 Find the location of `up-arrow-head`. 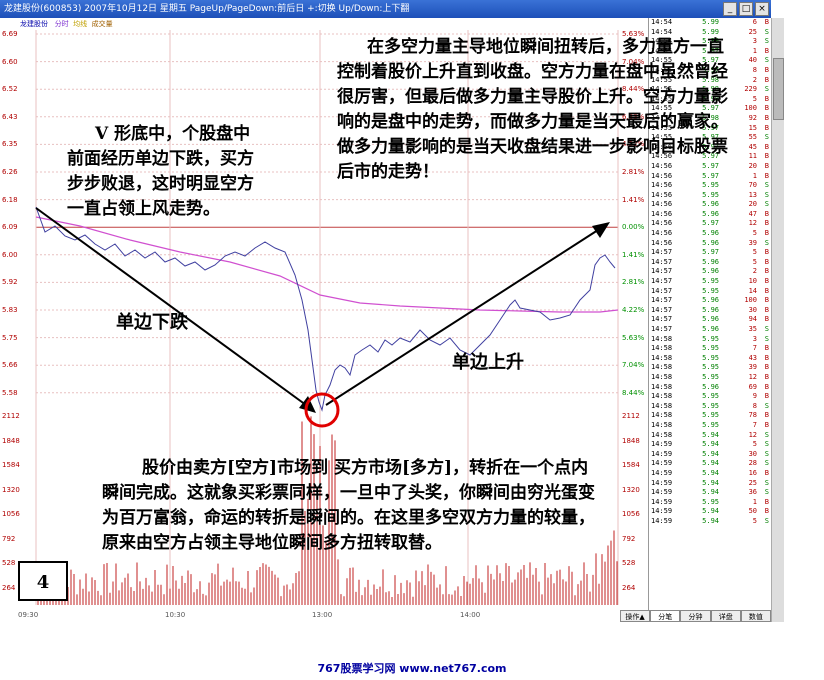

up-arrow-head is located at coordinates (601, 230).